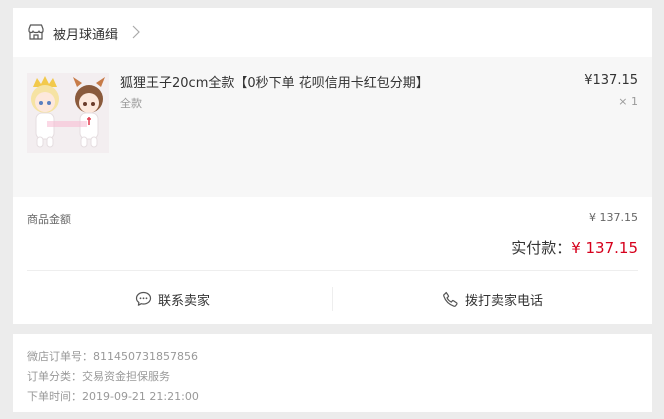  I want to click on contact-seller-label: 联系卖家, so click(183, 301).